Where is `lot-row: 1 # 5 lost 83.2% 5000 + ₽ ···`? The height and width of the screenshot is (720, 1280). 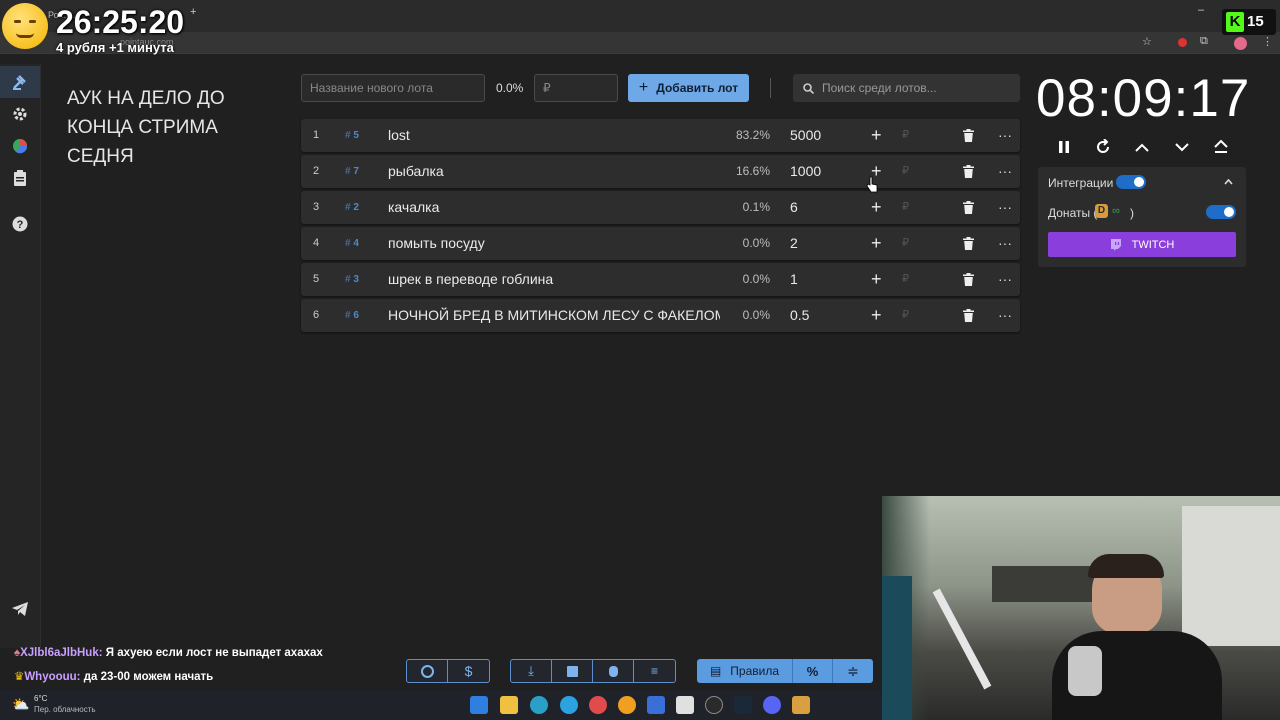 lot-row: 1 # 5 lost 83.2% 5000 + ₽ ··· is located at coordinates (660, 135).